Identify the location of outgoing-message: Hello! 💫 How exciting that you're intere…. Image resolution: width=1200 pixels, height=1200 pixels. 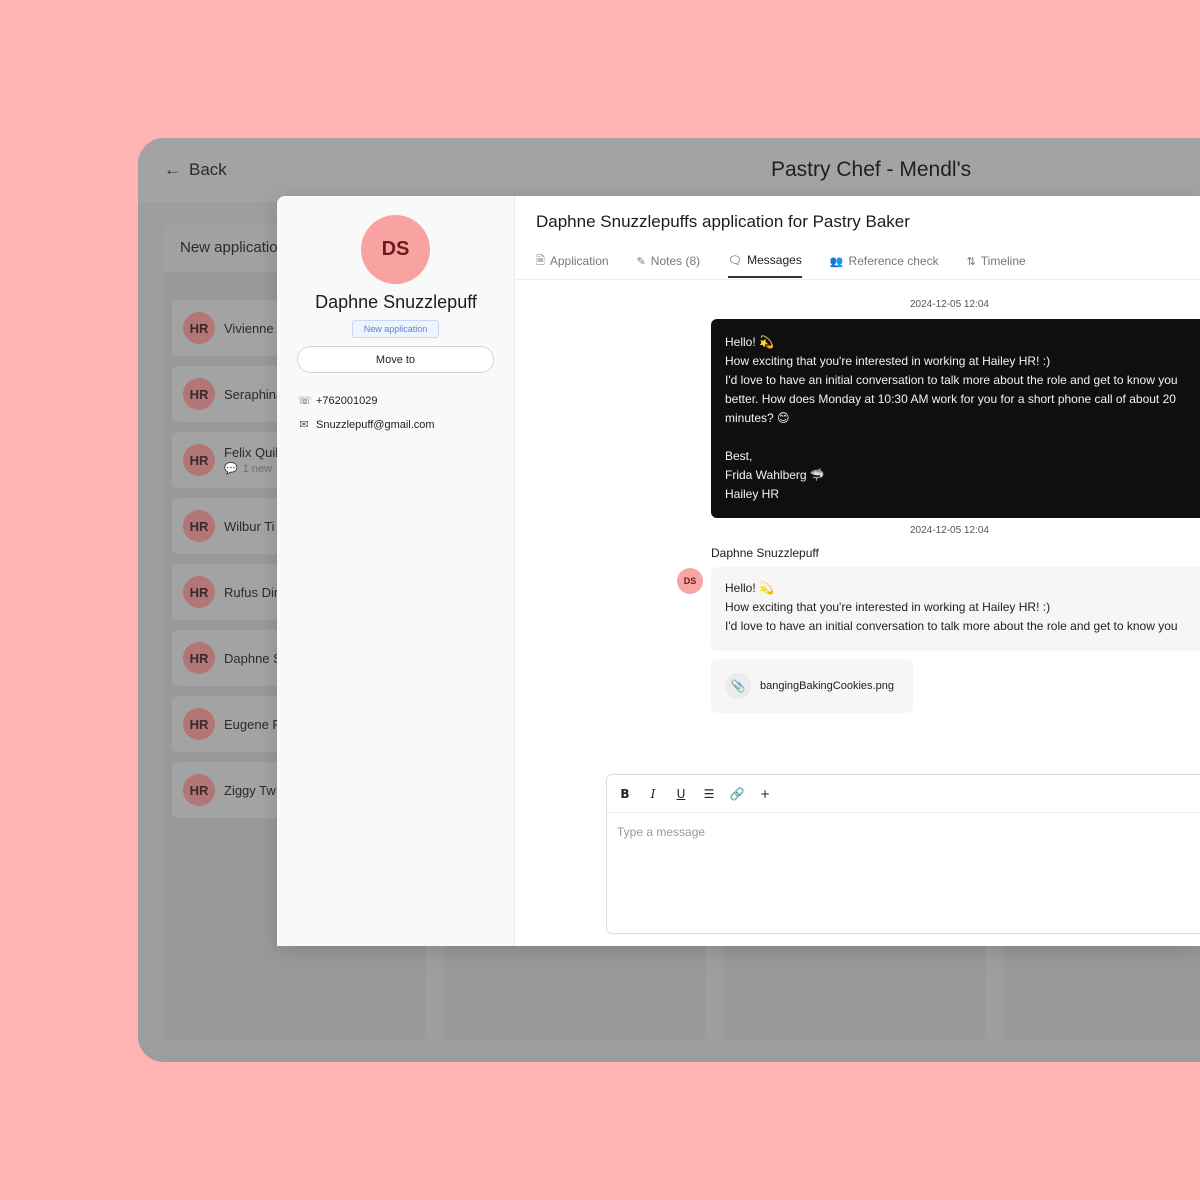
(955, 418).